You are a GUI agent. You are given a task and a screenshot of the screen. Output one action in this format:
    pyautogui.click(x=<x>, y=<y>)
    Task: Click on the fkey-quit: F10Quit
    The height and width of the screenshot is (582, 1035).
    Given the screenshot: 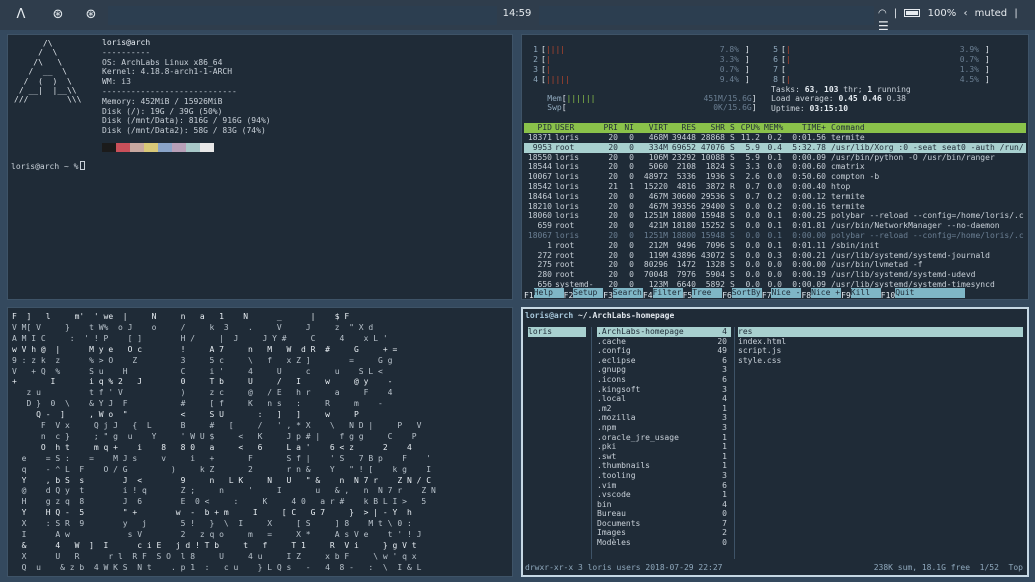 What is the action you would take?
    pyautogui.click(x=923, y=293)
    